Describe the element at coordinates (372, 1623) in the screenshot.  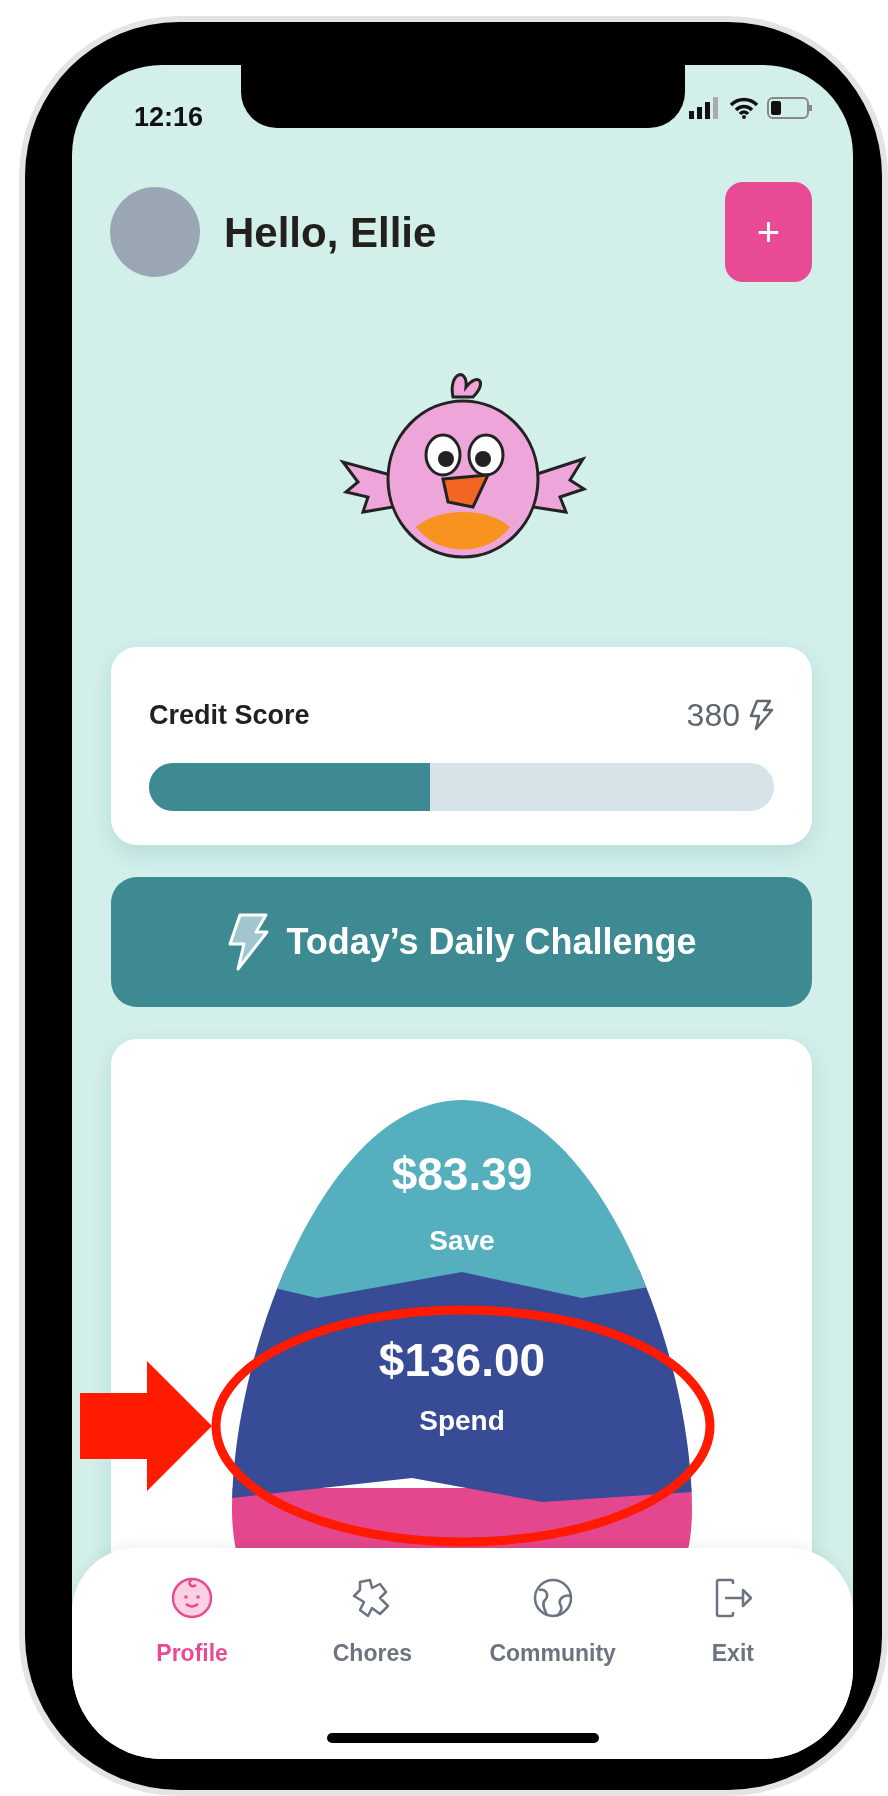
I see `nav-tab: Chores` at that location.